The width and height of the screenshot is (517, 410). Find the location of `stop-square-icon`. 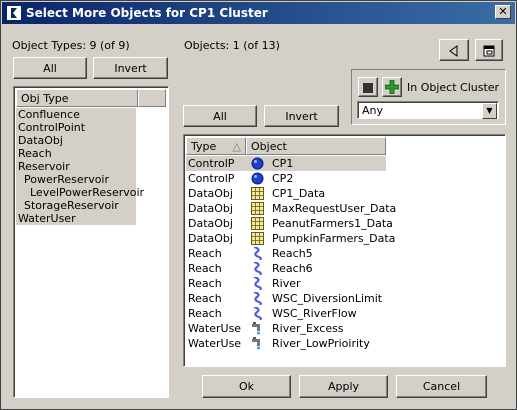

stop-square-icon is located at coordinates (368, 87).